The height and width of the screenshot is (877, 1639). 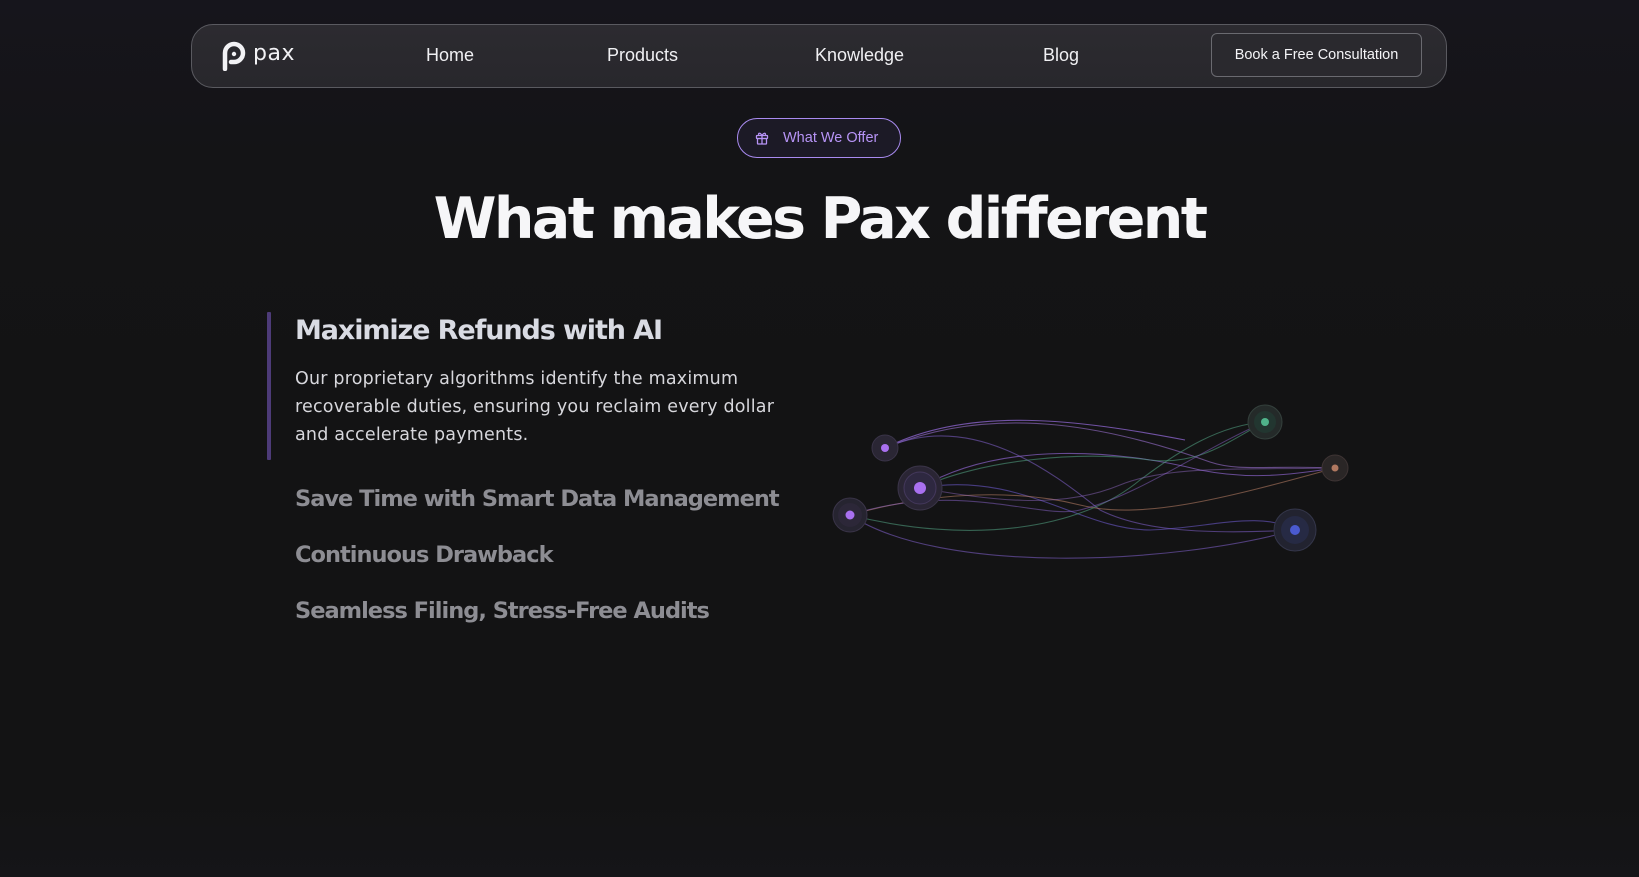 I want to click on book-consultation-button: Book a Free Consultation, so click(x=1316, y=55).